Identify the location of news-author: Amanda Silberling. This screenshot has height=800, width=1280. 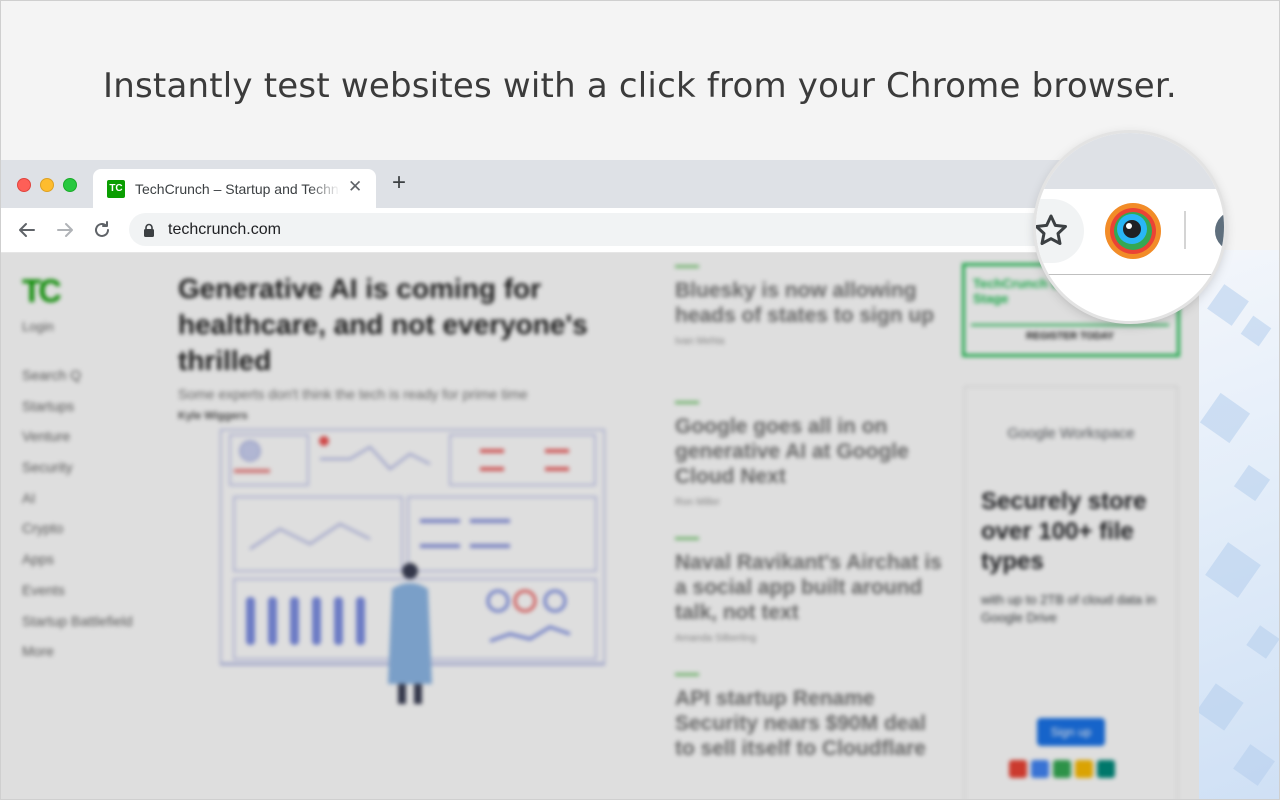
(810, 638).